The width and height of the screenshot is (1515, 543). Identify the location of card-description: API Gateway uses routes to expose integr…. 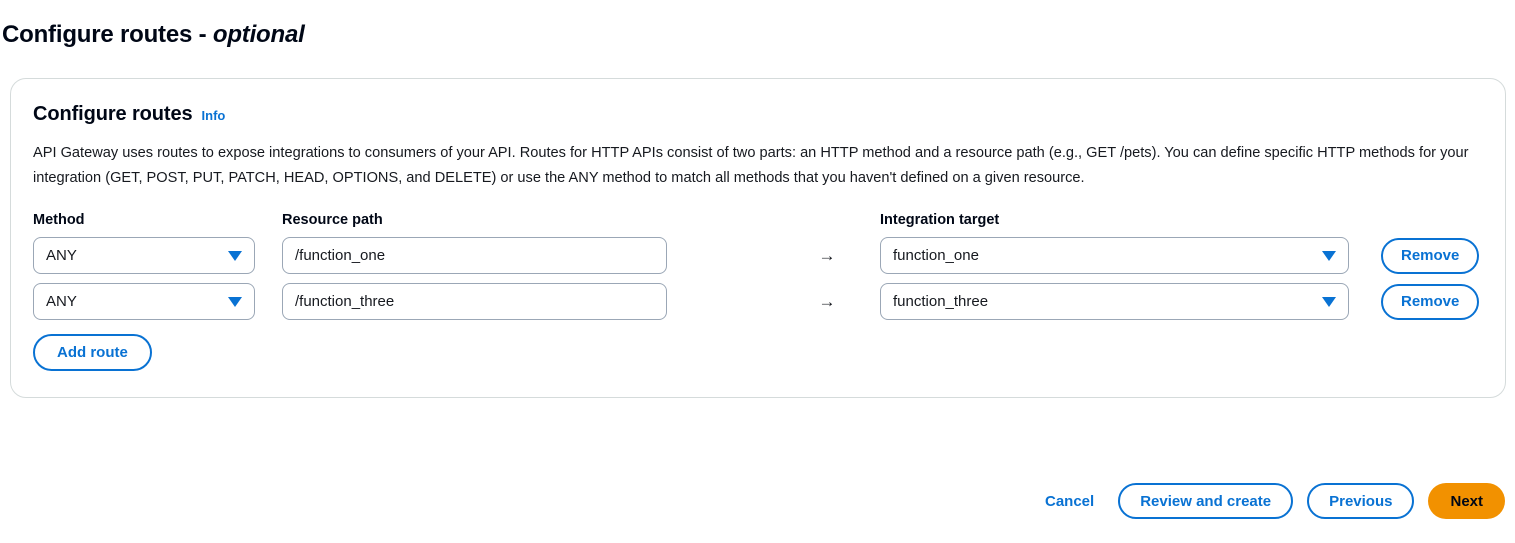
(751, 165).